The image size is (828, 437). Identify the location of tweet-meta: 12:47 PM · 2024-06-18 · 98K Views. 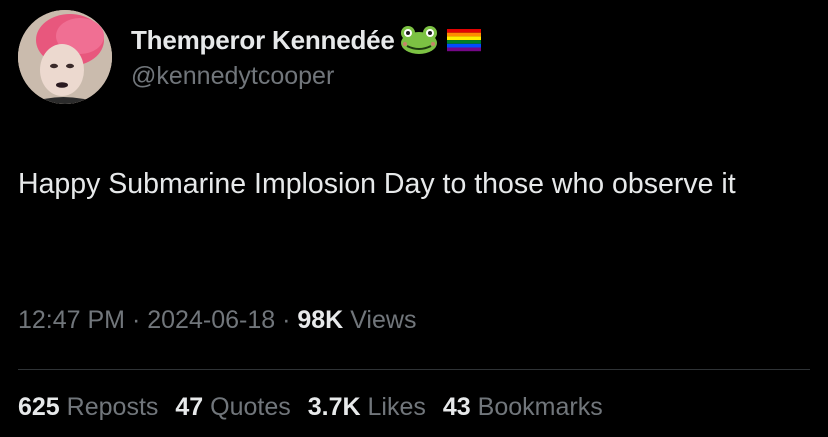
(217, 320).